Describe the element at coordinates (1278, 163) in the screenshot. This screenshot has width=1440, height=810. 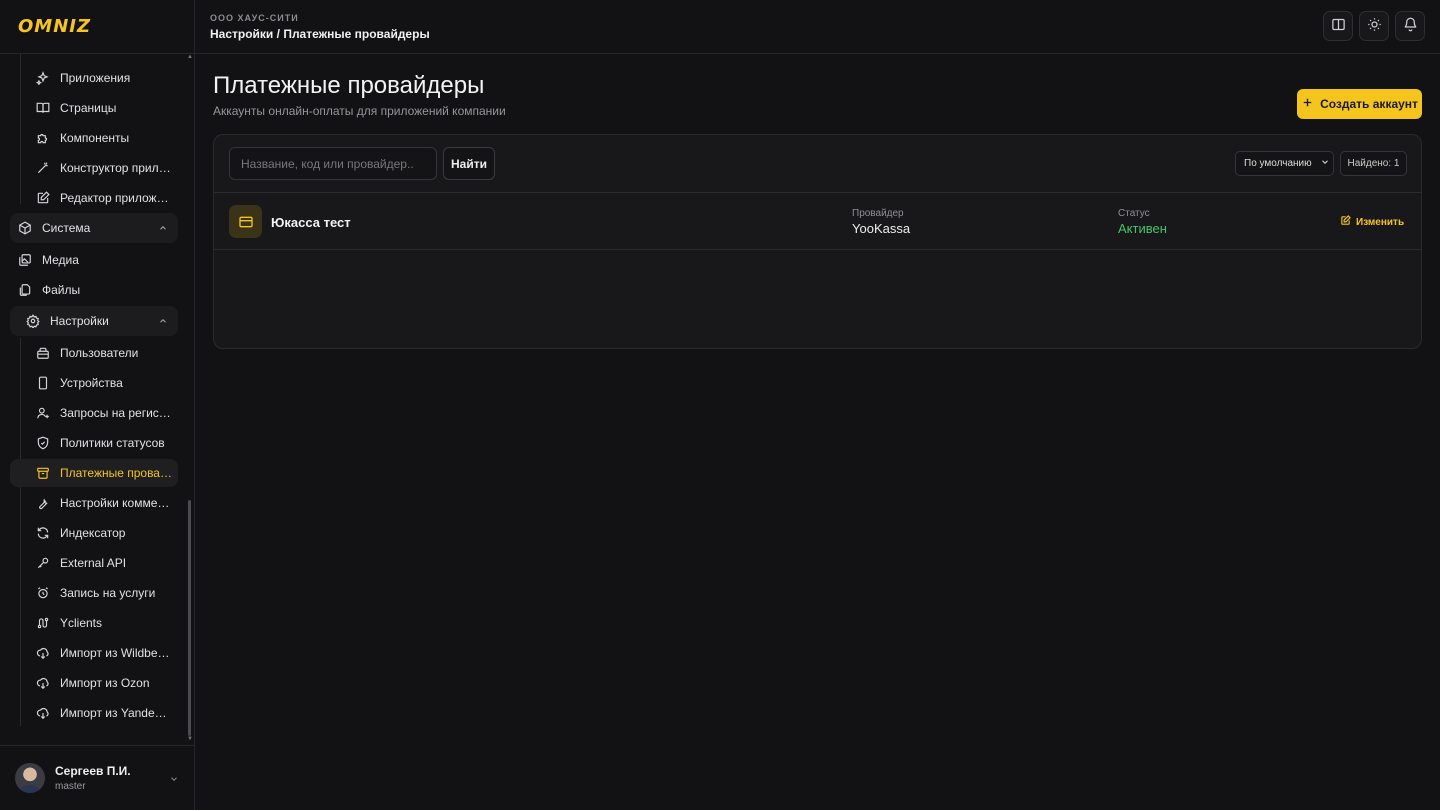
I see `sort-value: По умолчанию` at that location.